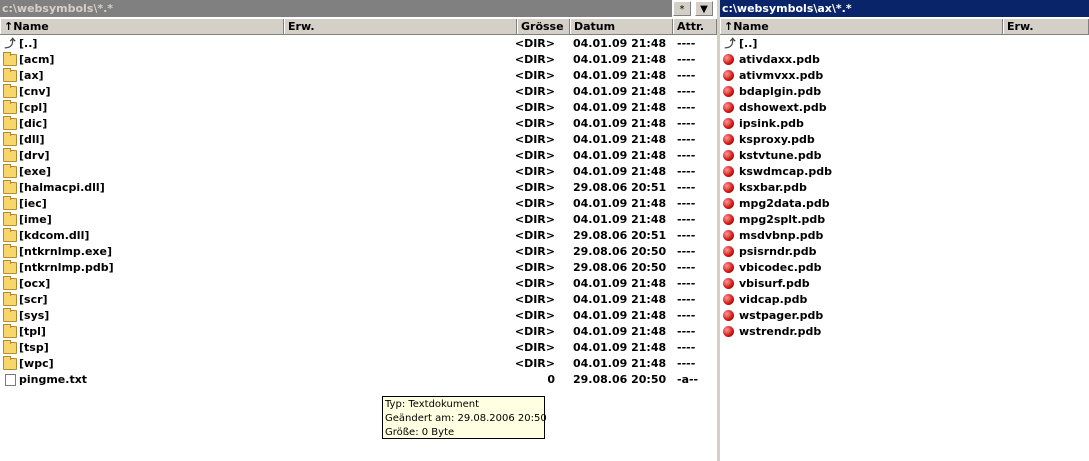 Image resolution: width=1089 pixels, height=461 pixels. Describe the element at coordinates (904, 300) in the screenshot. I see `file-row: vidcap.pdb` at that location.